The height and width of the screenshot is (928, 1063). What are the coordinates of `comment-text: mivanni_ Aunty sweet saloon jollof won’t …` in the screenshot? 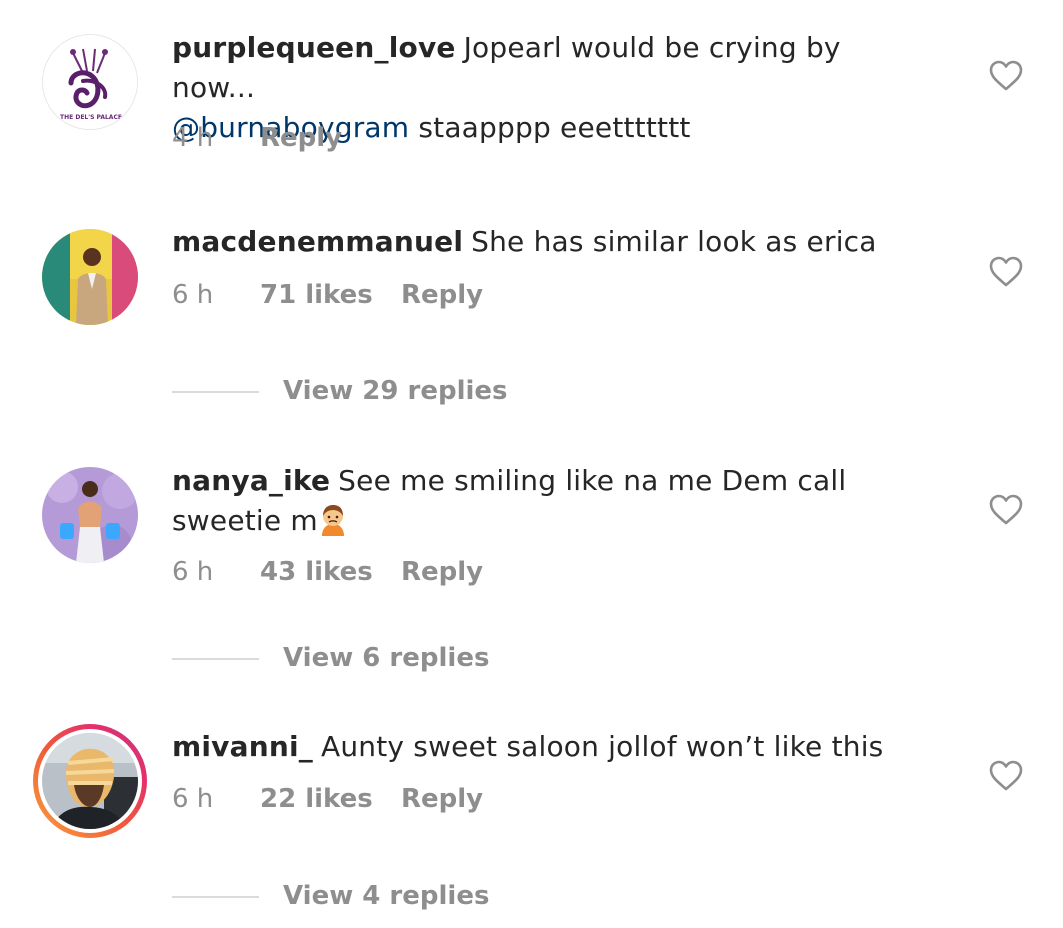 It's located at (552, 747).